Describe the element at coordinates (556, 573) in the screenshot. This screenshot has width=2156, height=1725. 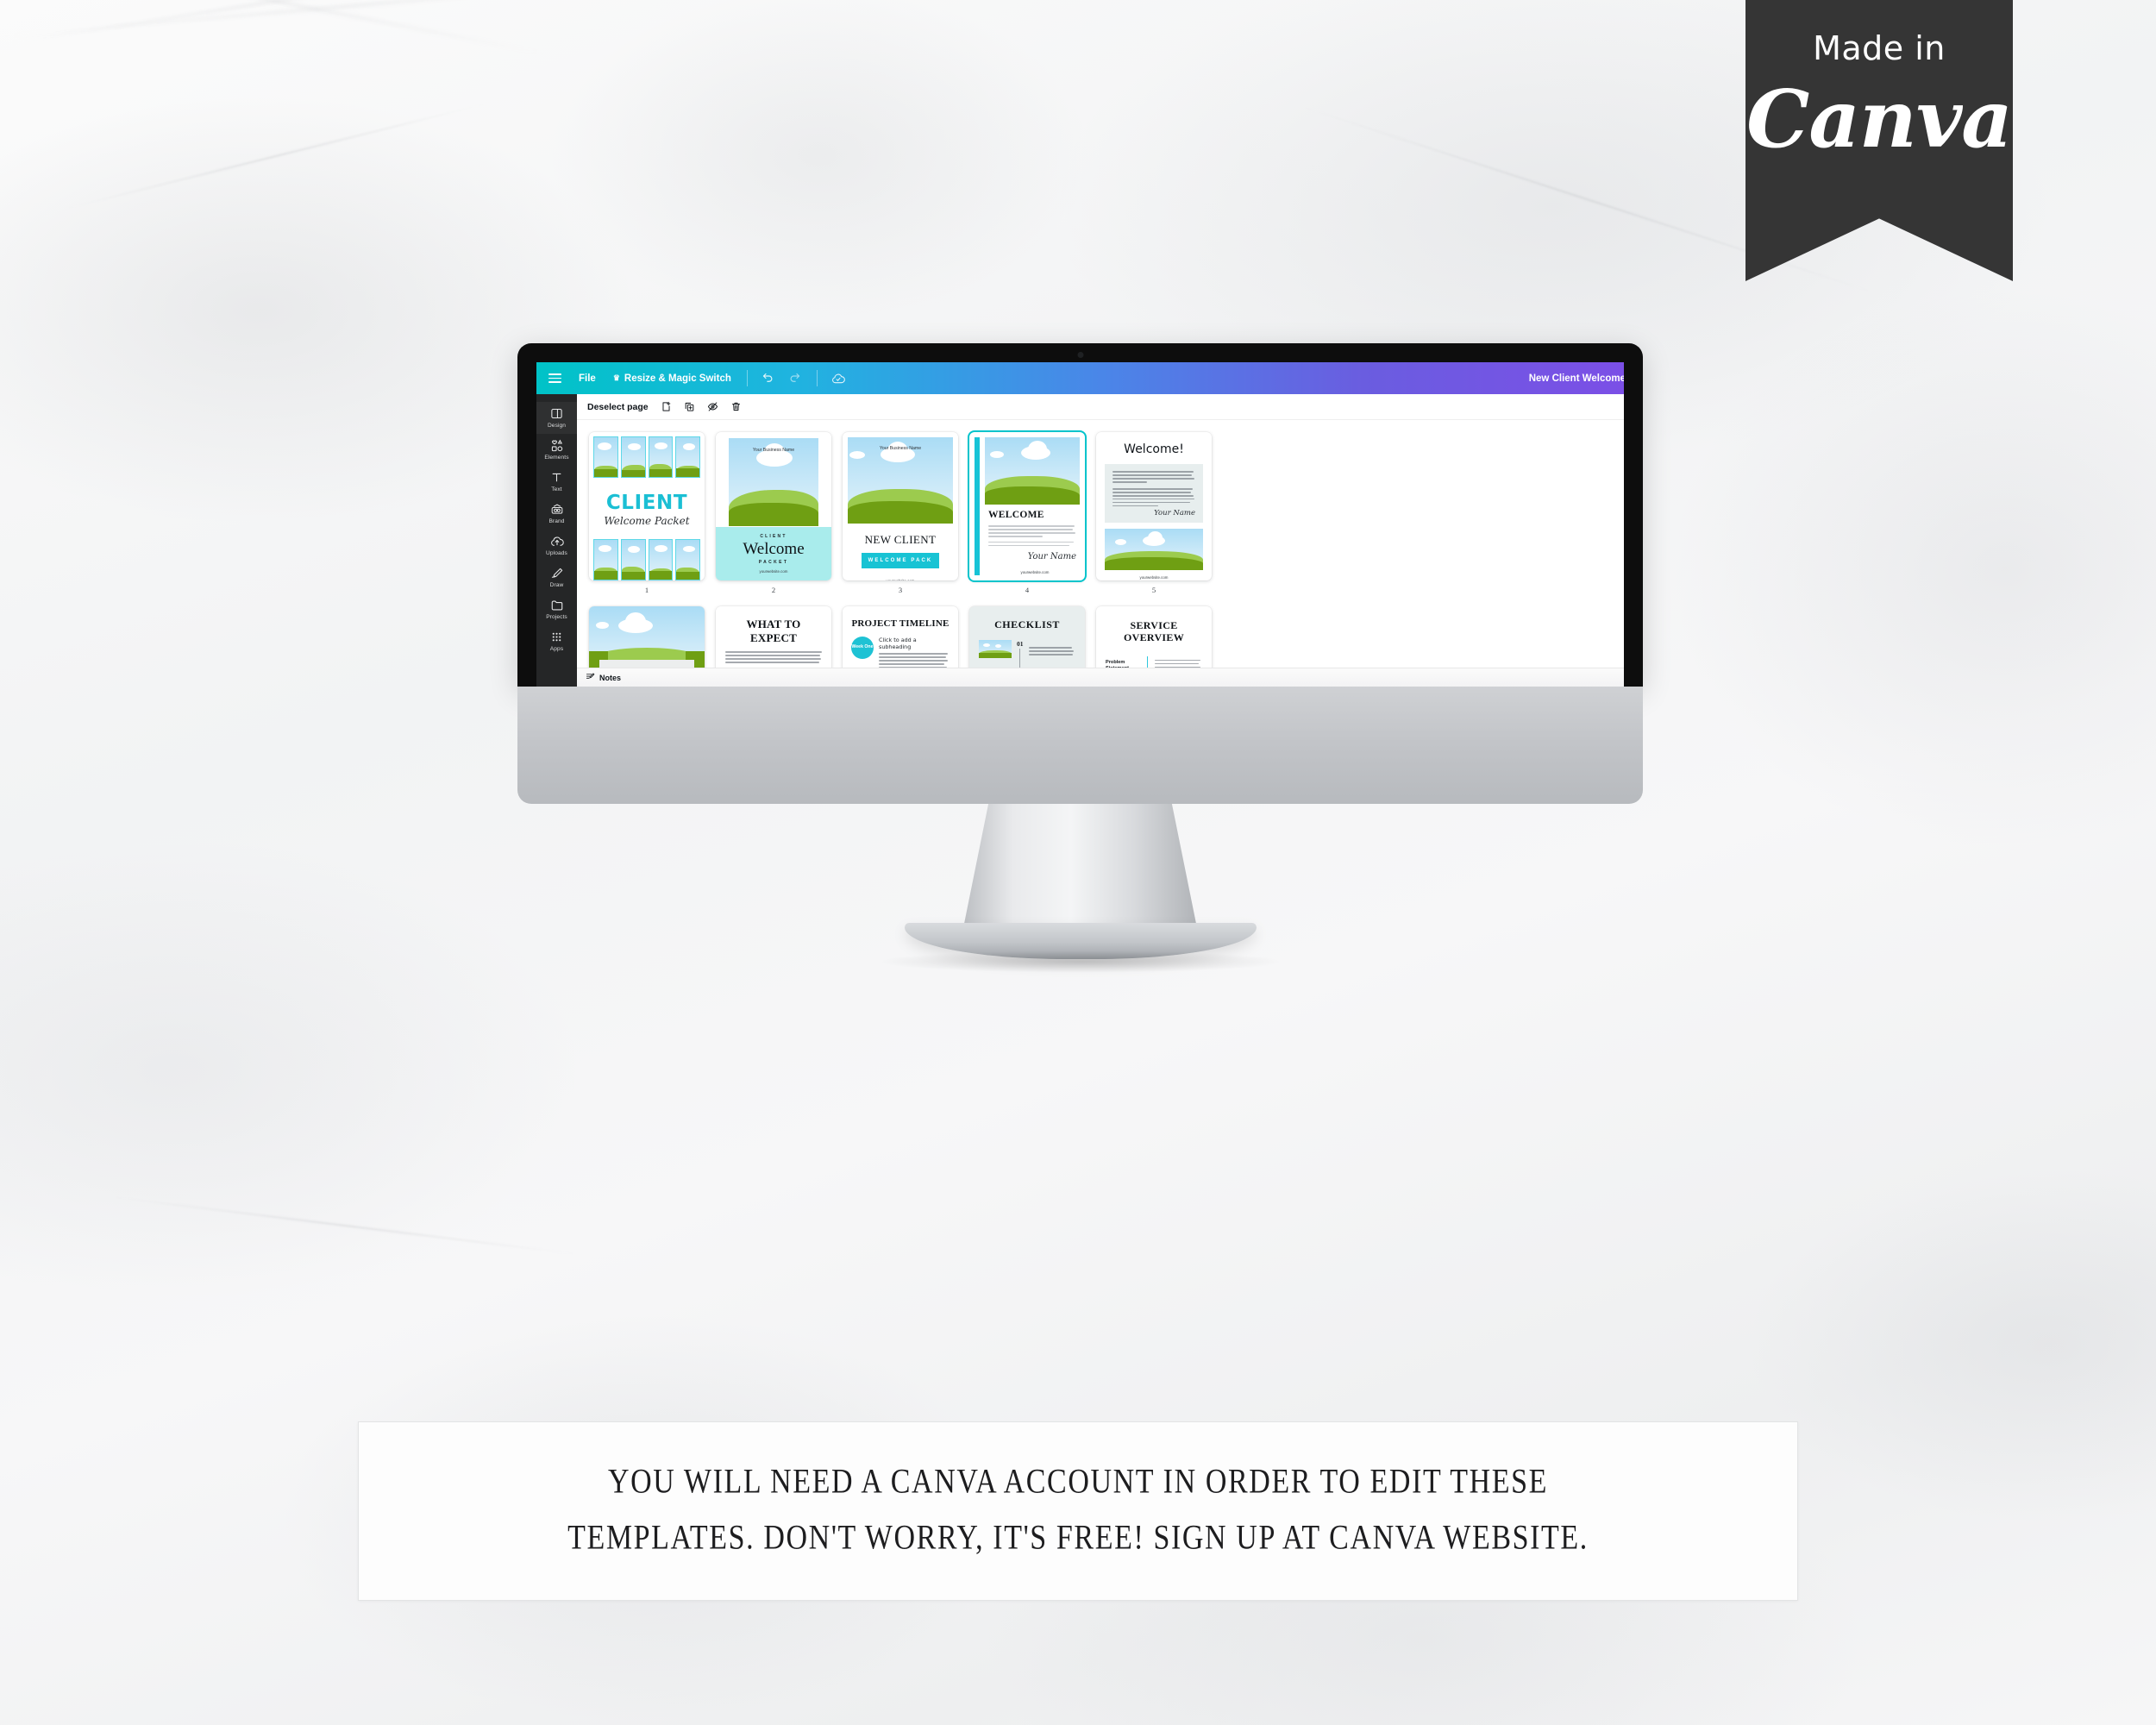
I see `draw-icon` at that location.